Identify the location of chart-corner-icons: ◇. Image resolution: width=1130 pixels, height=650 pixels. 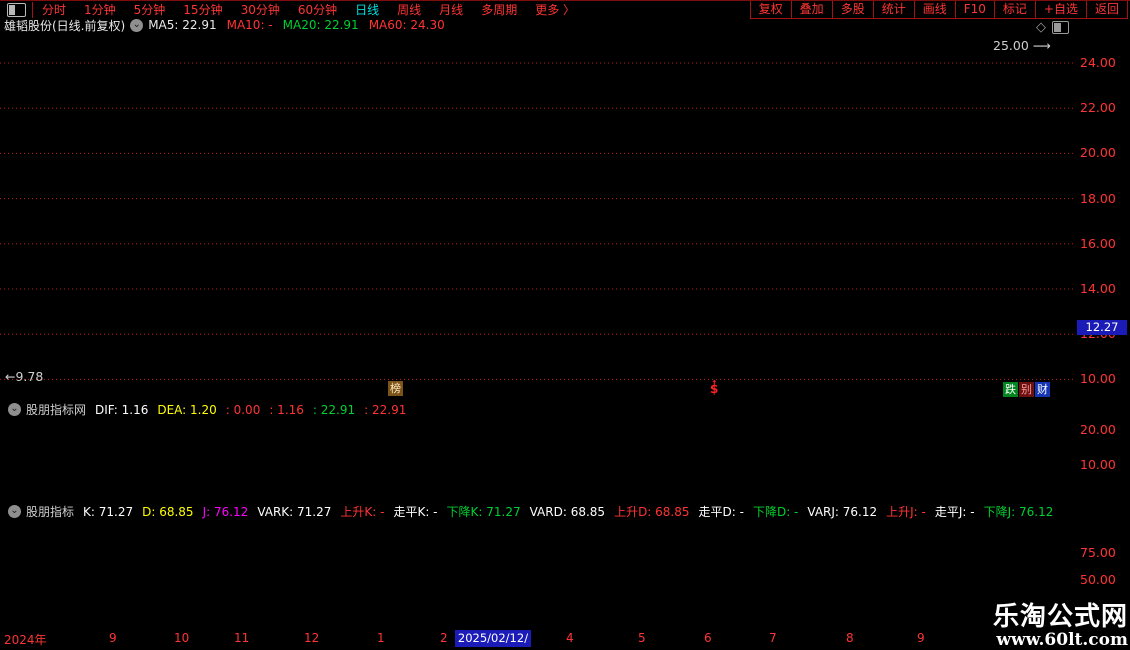
(1052, 27).